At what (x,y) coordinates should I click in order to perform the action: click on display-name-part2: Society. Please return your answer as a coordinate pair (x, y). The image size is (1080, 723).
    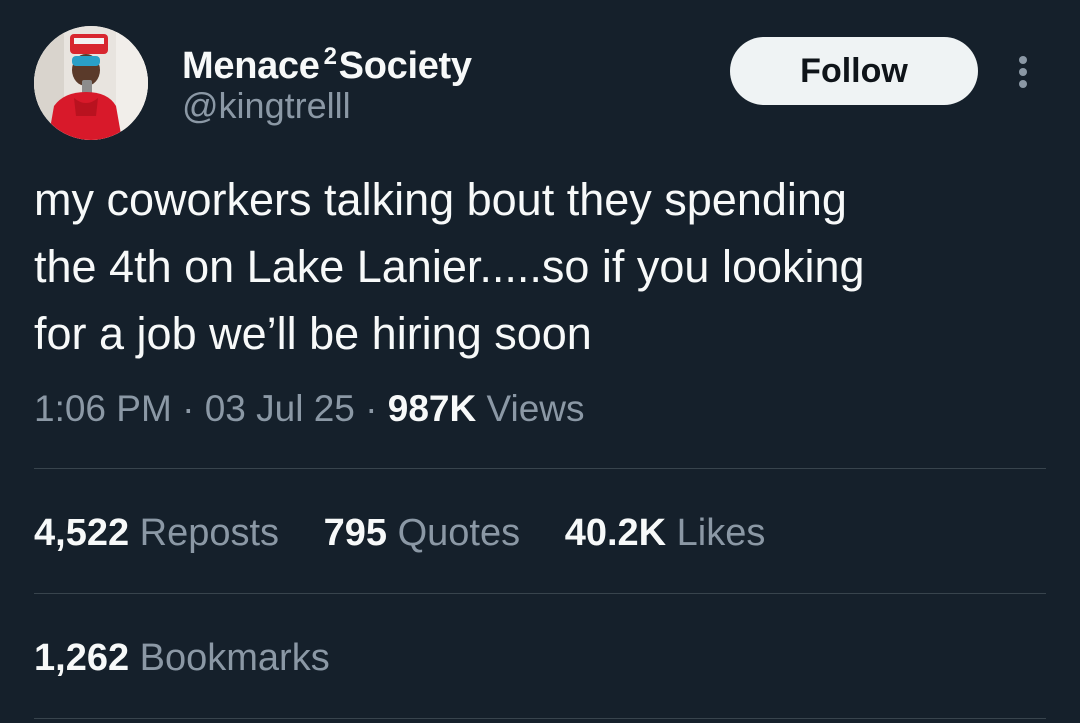
    Looking at the image, I should click on (405, 66).